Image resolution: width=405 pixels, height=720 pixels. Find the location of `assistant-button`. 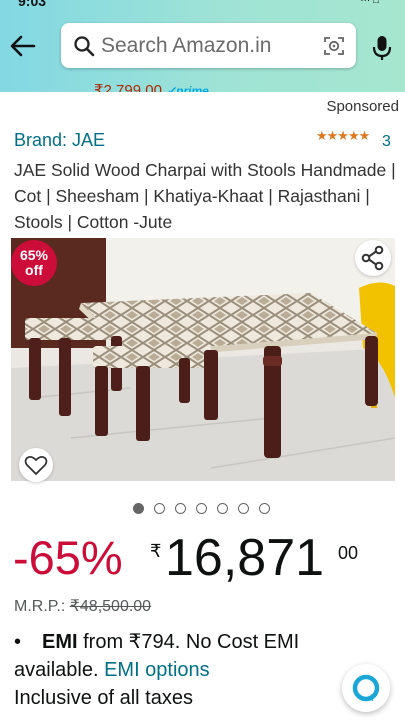

assistant-button is located at coordinates (366, 688).